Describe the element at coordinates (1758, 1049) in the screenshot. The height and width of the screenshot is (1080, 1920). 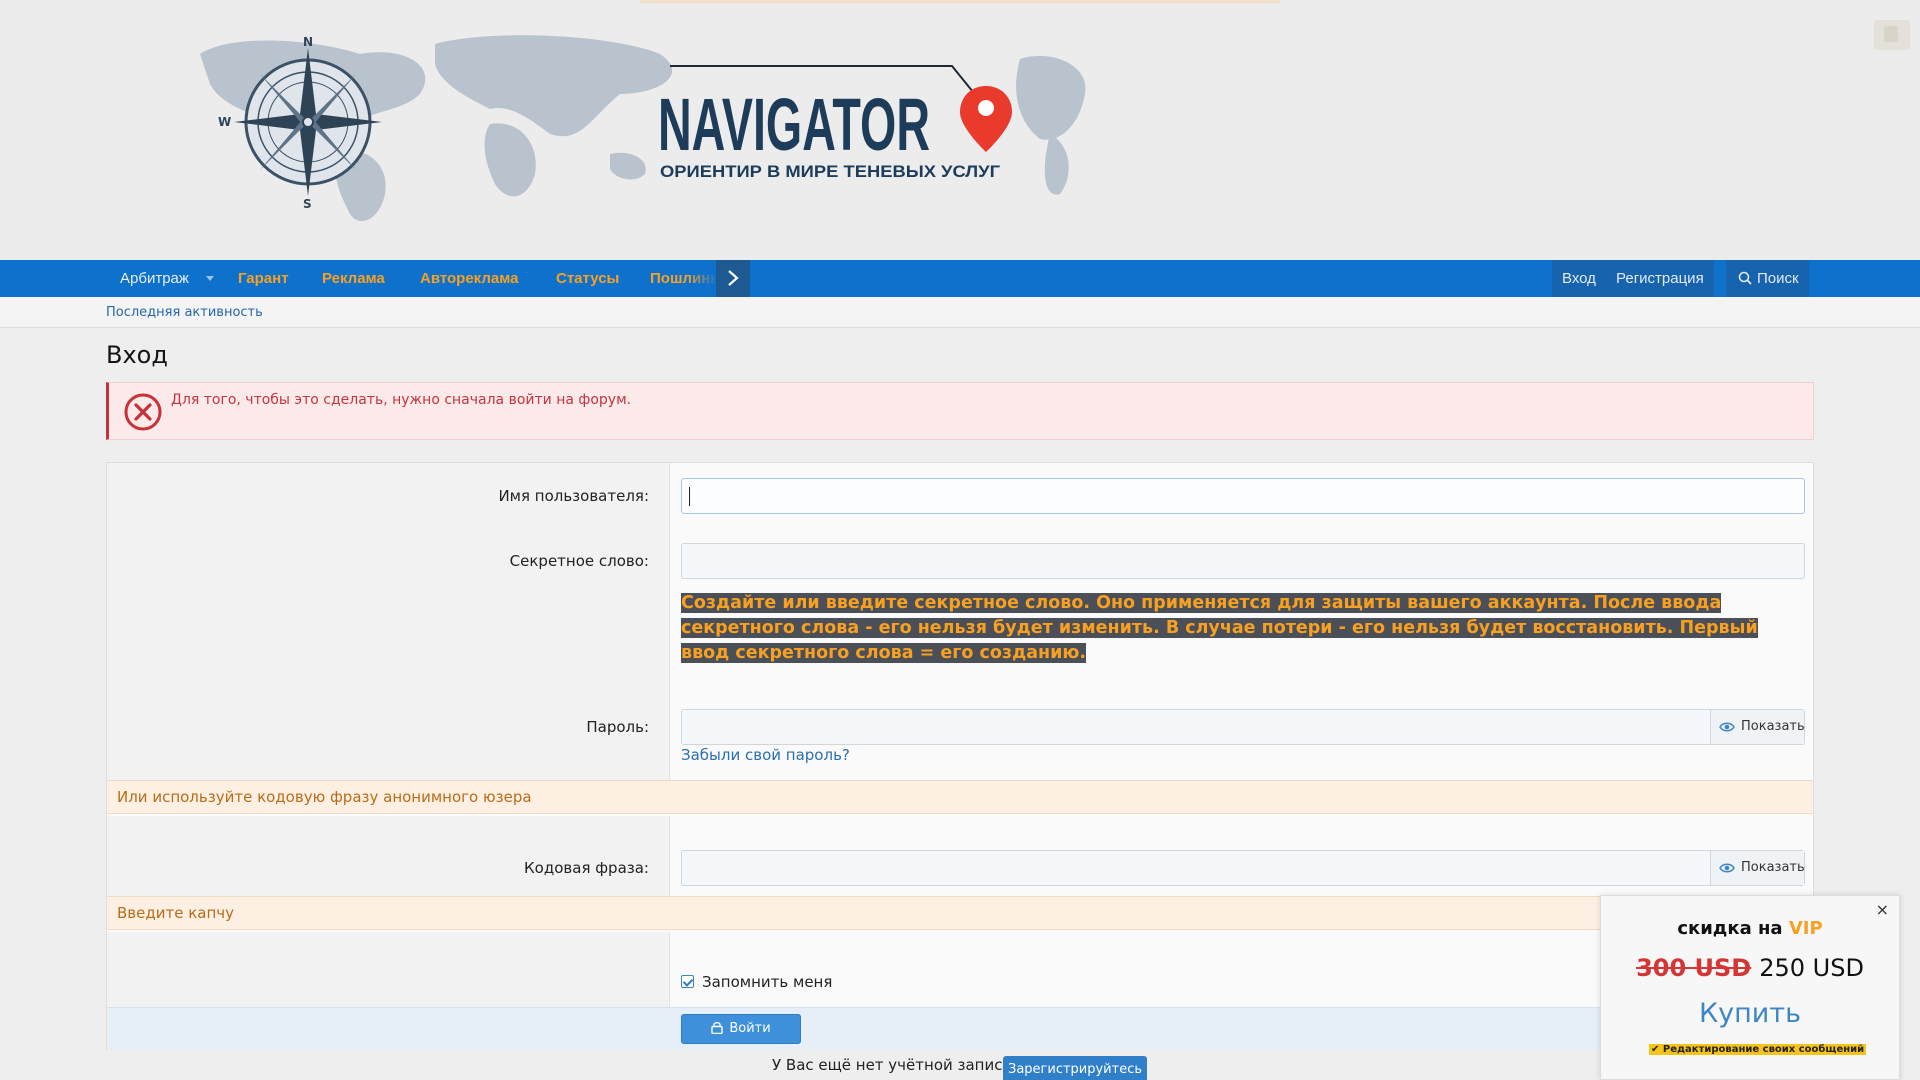
I see `vip-feature-badge: ✔ Редактирование своих сообщений` at that location.